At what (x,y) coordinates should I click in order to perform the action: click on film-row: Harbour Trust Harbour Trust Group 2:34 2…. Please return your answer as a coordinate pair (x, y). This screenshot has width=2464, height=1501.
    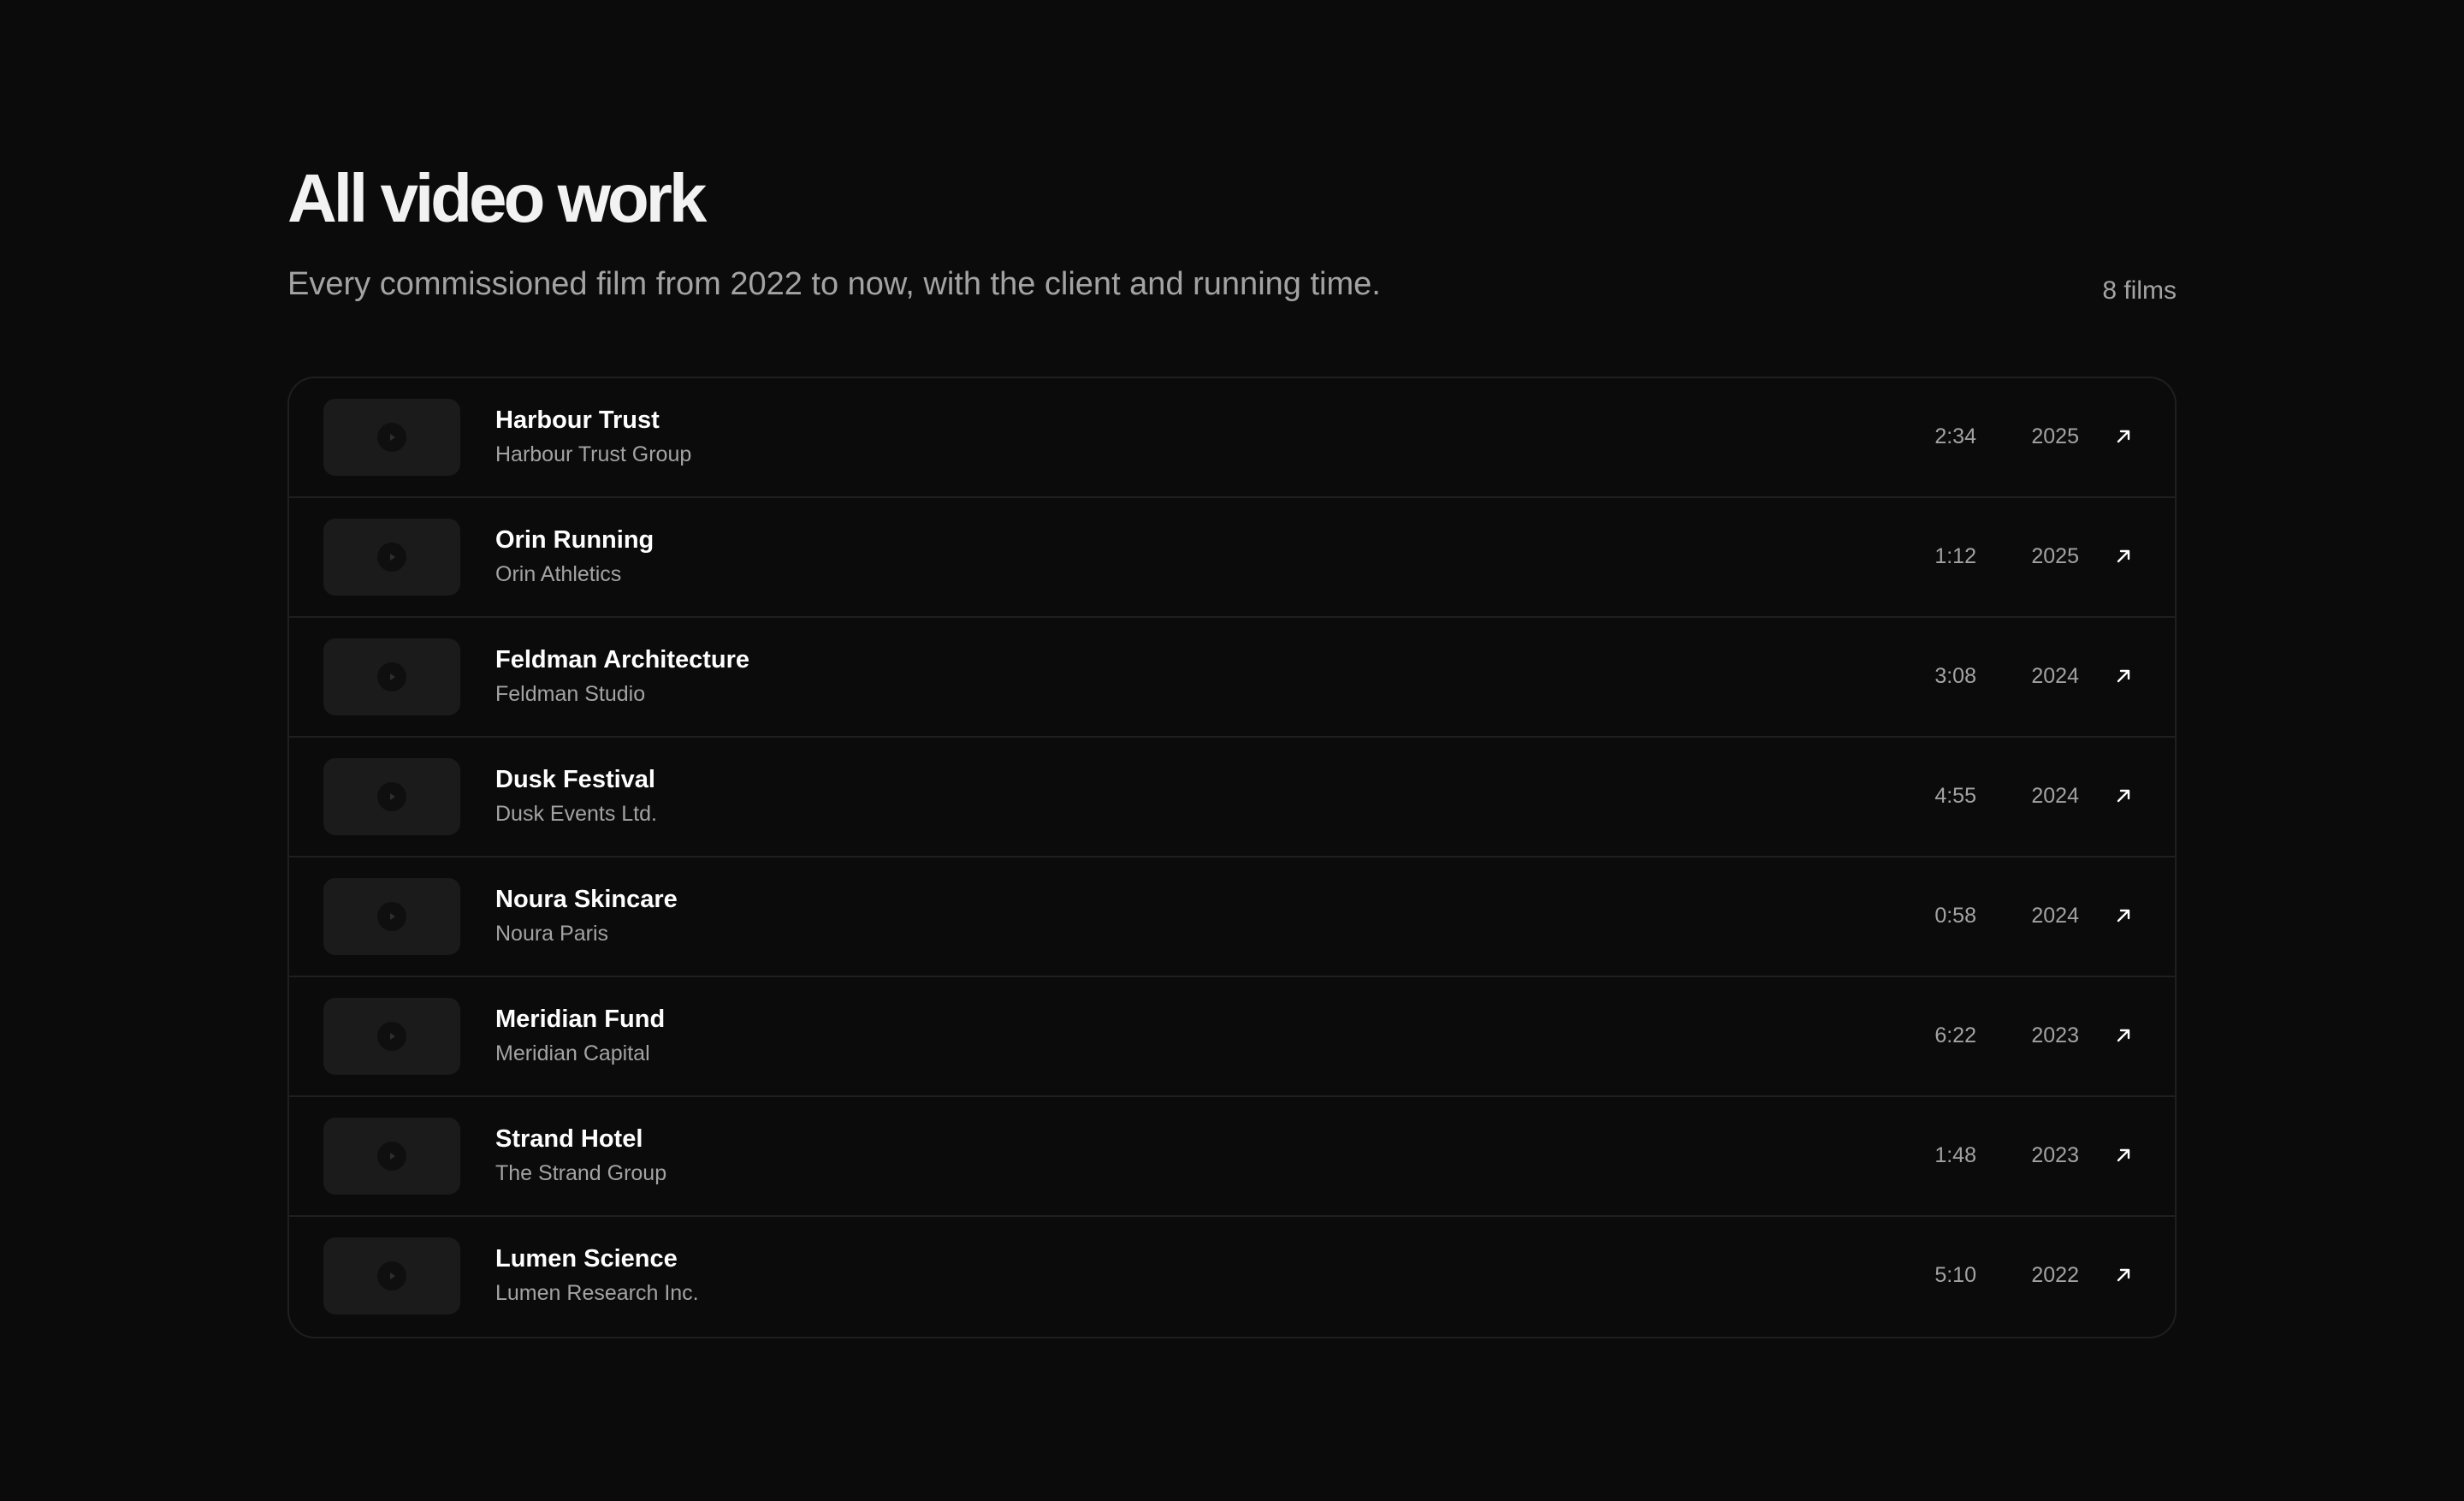
    Looking at the image, I should click on (1232, 438).